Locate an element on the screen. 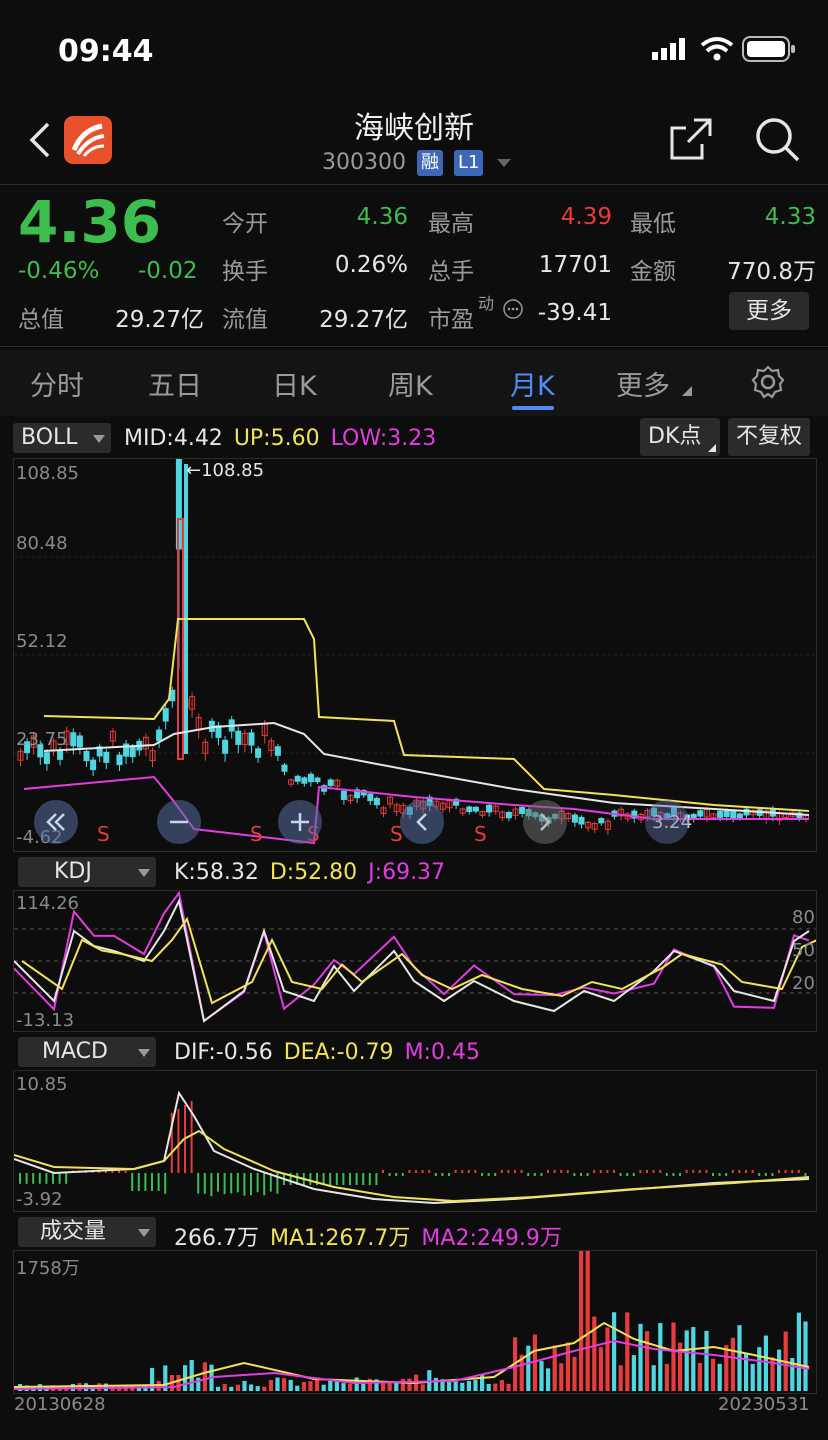 The width and height of the screenshot is (828, 1440). volume-legend: 266.7万 MA1:267.7万 MA2:249.9万 is located at coordinates (368, 1236).